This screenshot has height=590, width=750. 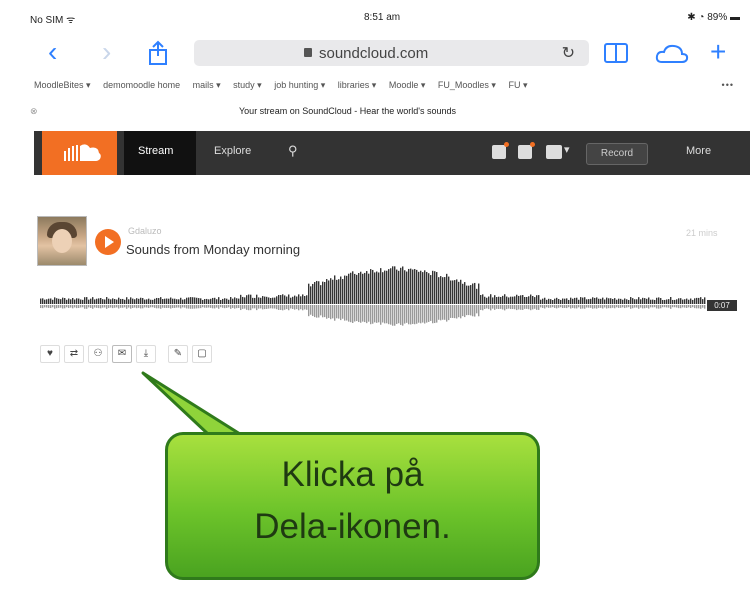 What do you see at coordinates (293, 151) in the screenshot?
I see `search-icon: ⚲` at bounding box center [293, 151].